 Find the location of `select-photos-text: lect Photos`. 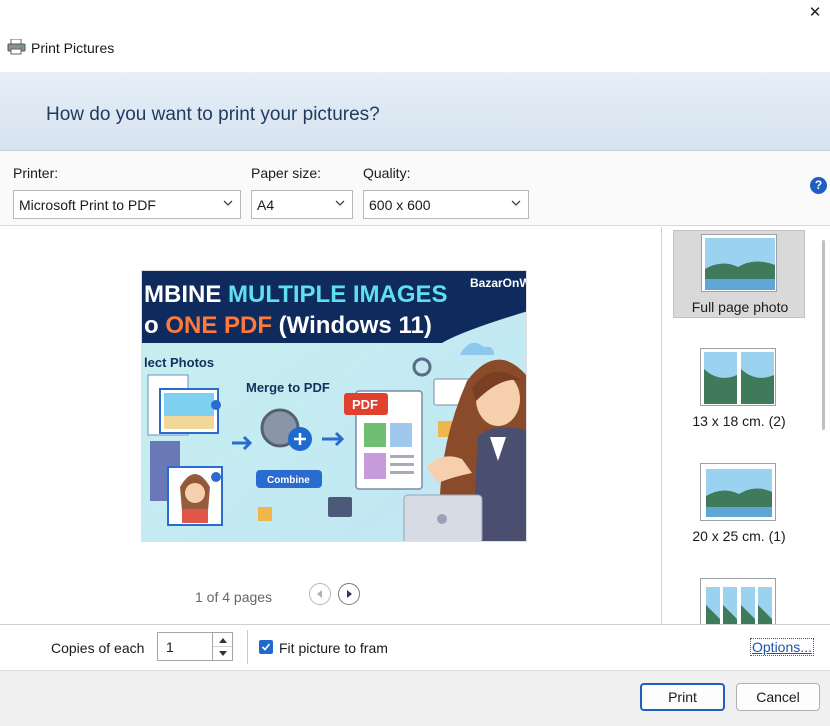

select-photos-text: lect Photos is located at coordinates (179, 362).